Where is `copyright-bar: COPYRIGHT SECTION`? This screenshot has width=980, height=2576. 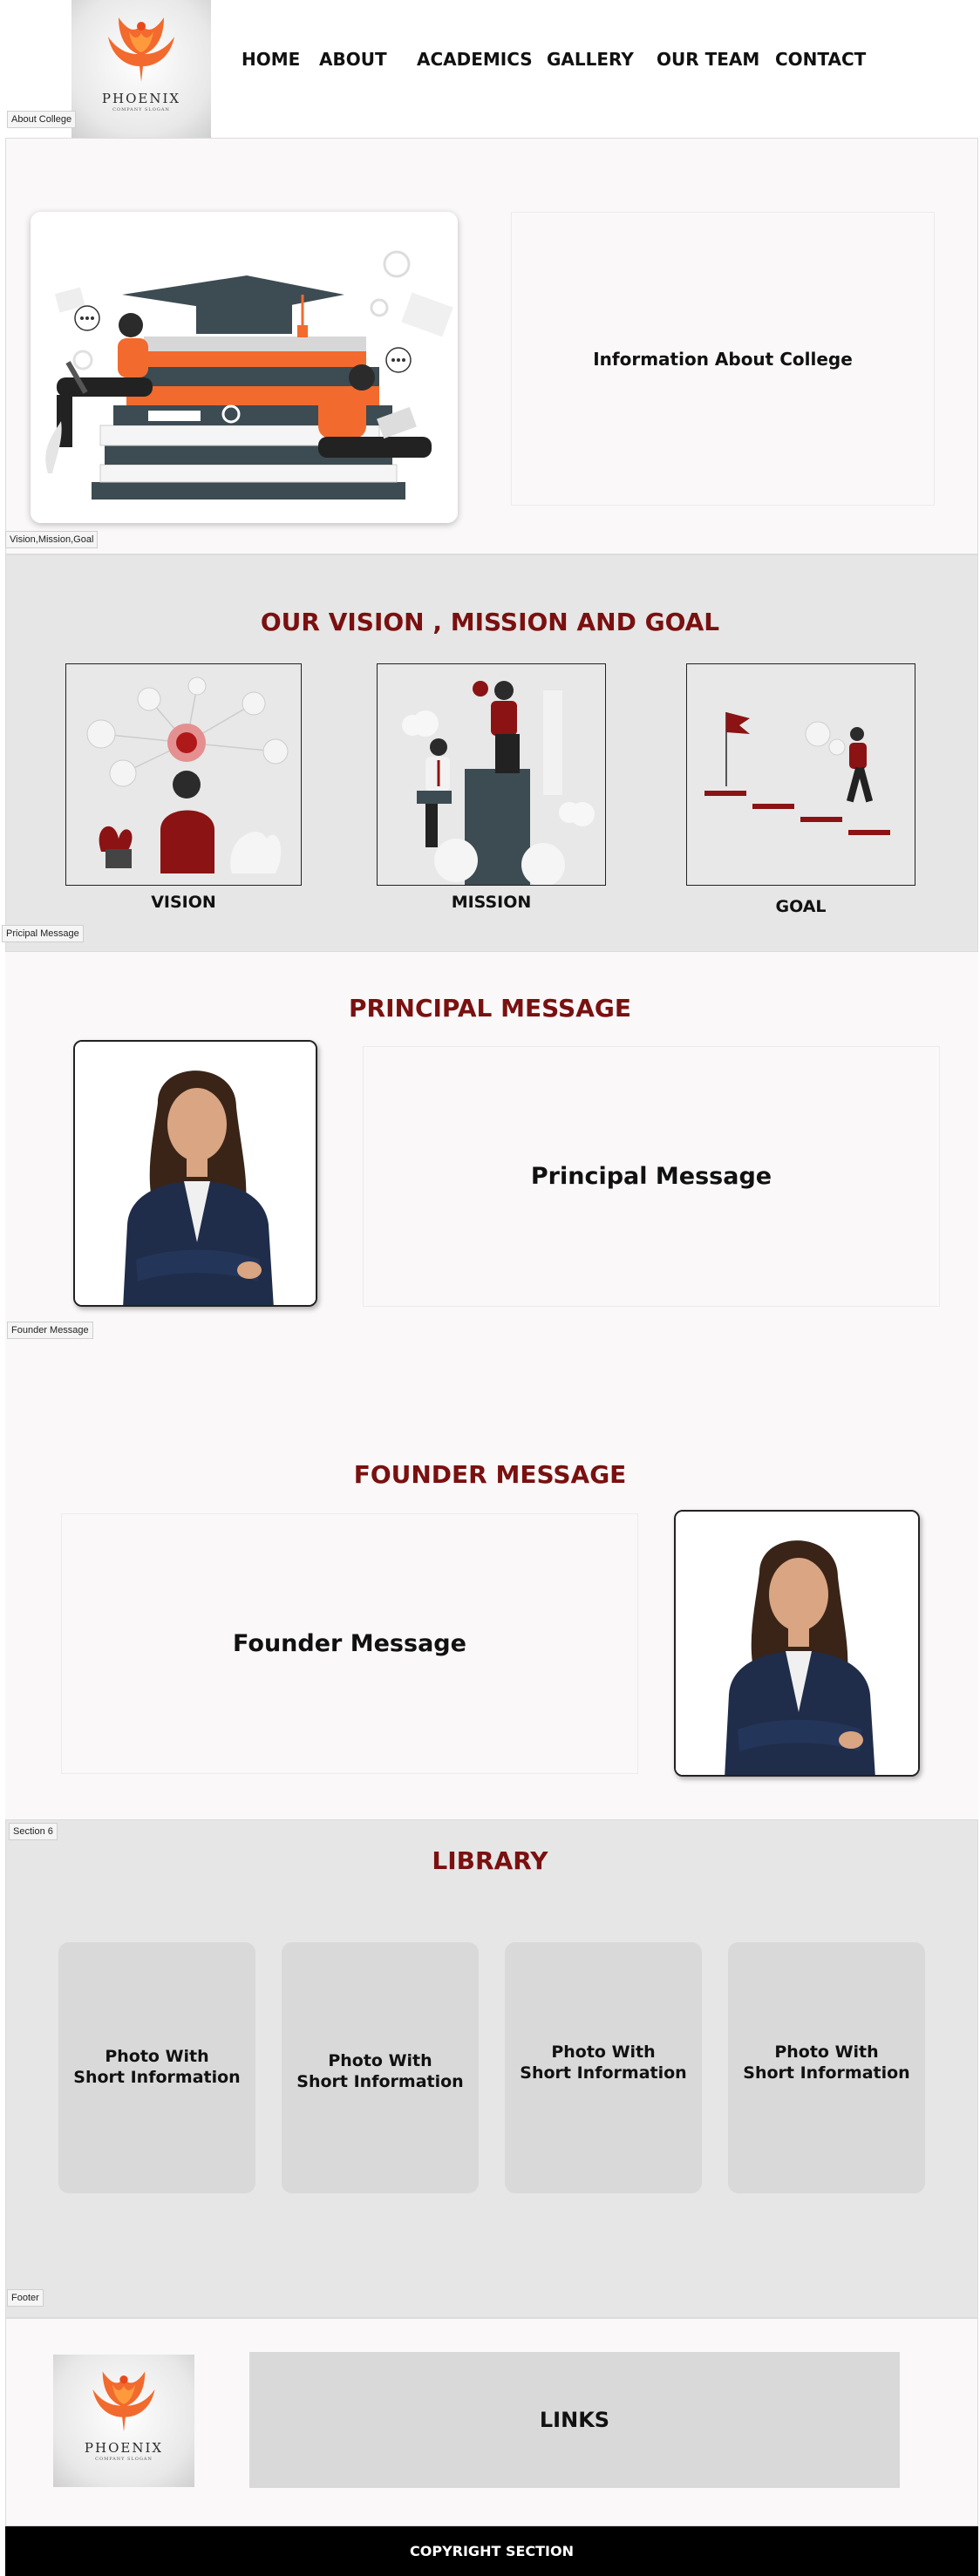 copyright-bar: COPYRIGHT SECTION is located at coordinates (491, 2551).